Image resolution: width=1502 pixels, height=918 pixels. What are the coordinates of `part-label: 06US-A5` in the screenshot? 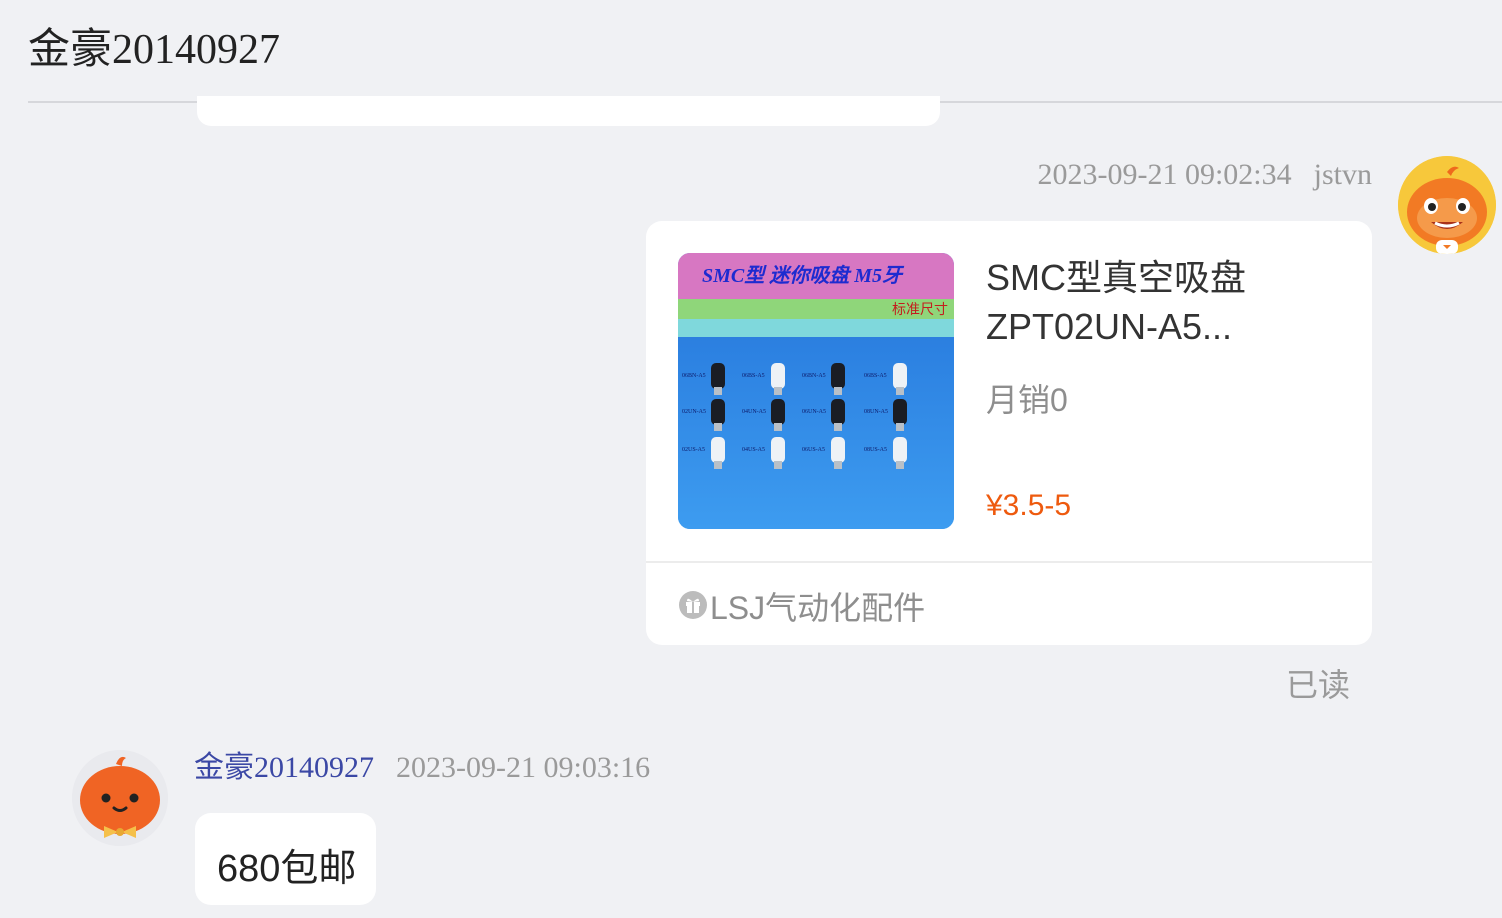 It's located at (813, 450).